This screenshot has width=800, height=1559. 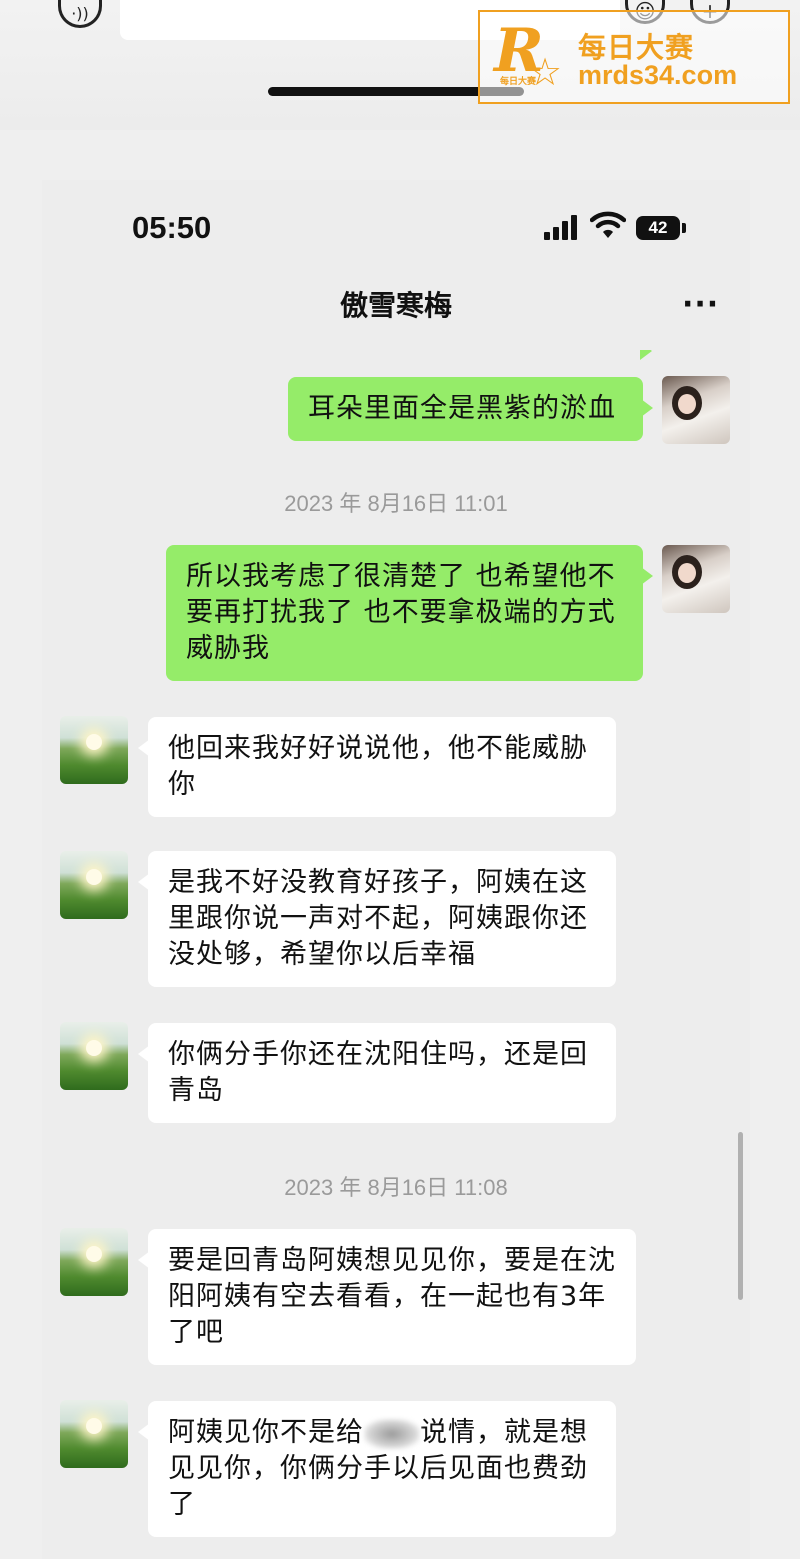 What do you see at coordinates (684, 228) in the screenshot?
I see `battery-tip` at bounding box center [684, 228].